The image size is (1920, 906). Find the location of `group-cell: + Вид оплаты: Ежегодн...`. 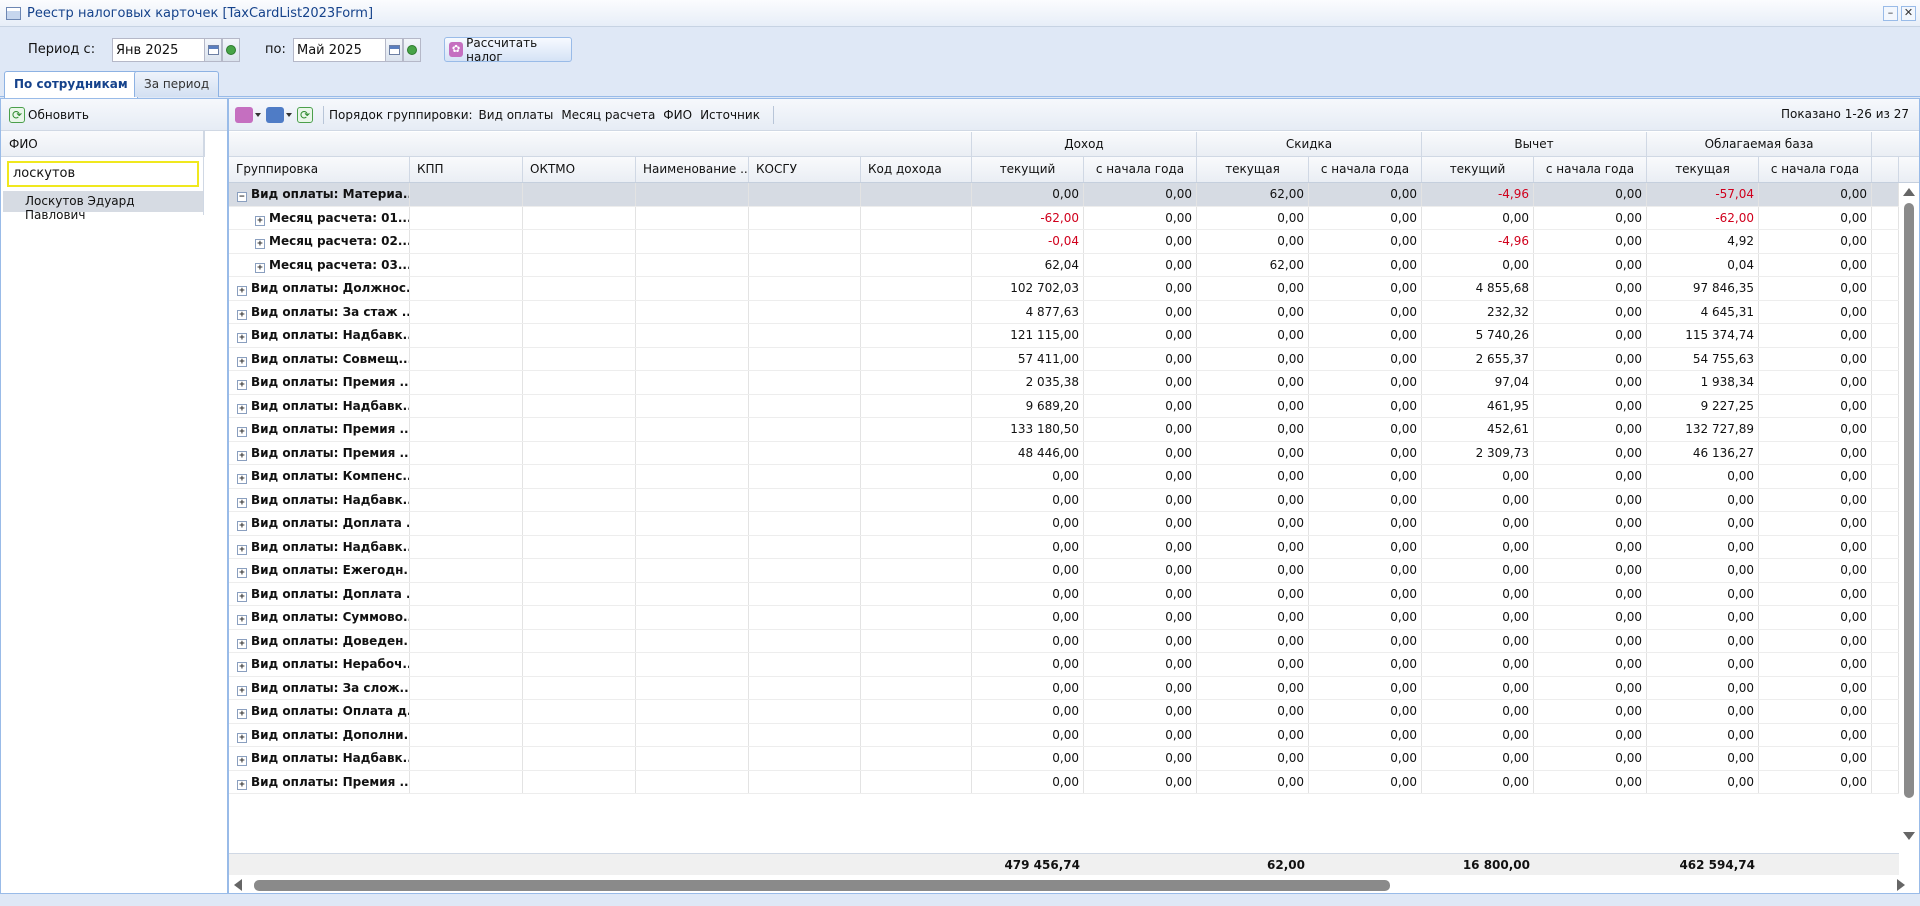

group-cell: + Вид оплаты: Ежегодн... is located at coordinates (319, 570).